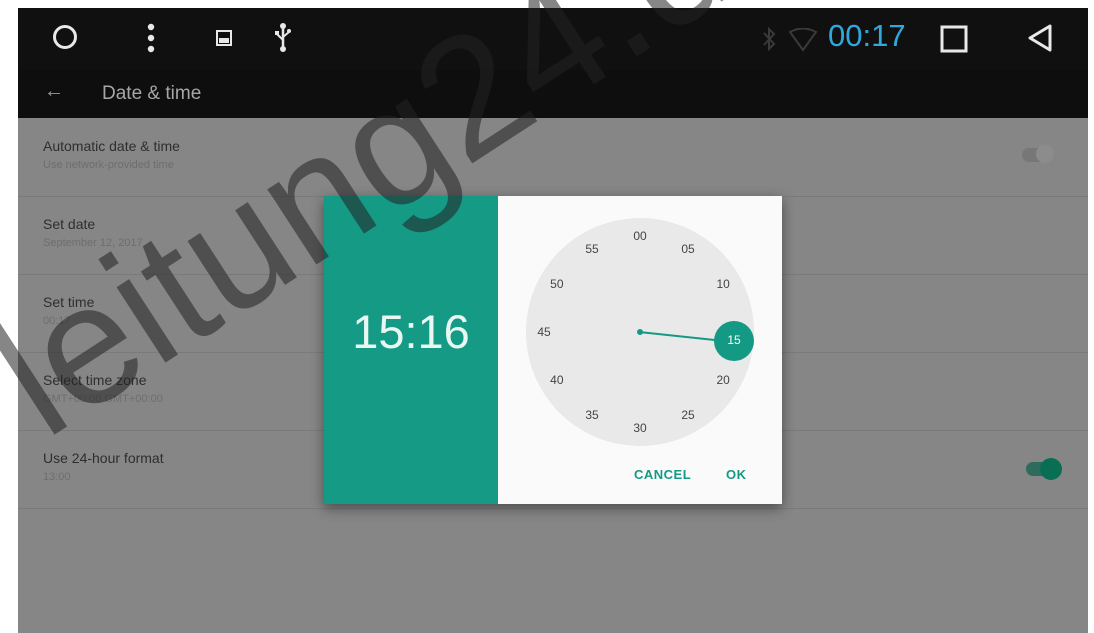 This screenshot has width=1094, height=633. Describe the element at coordinates (411, 331) in the screenshot. I see `selected-time: 15:16` at that location.